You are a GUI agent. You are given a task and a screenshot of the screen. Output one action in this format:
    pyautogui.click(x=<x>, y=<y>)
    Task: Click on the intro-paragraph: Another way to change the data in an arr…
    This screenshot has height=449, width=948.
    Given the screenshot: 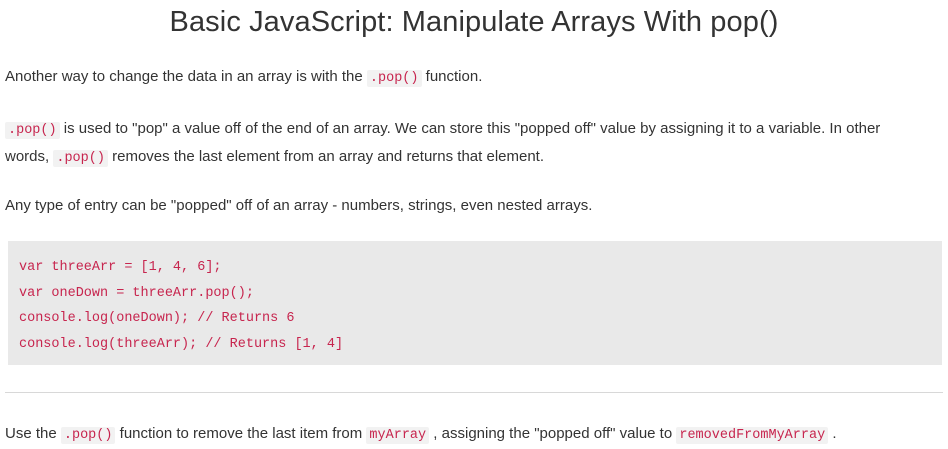 What is the action you would take?
    pyautogui.click(x=460, y=78)
    